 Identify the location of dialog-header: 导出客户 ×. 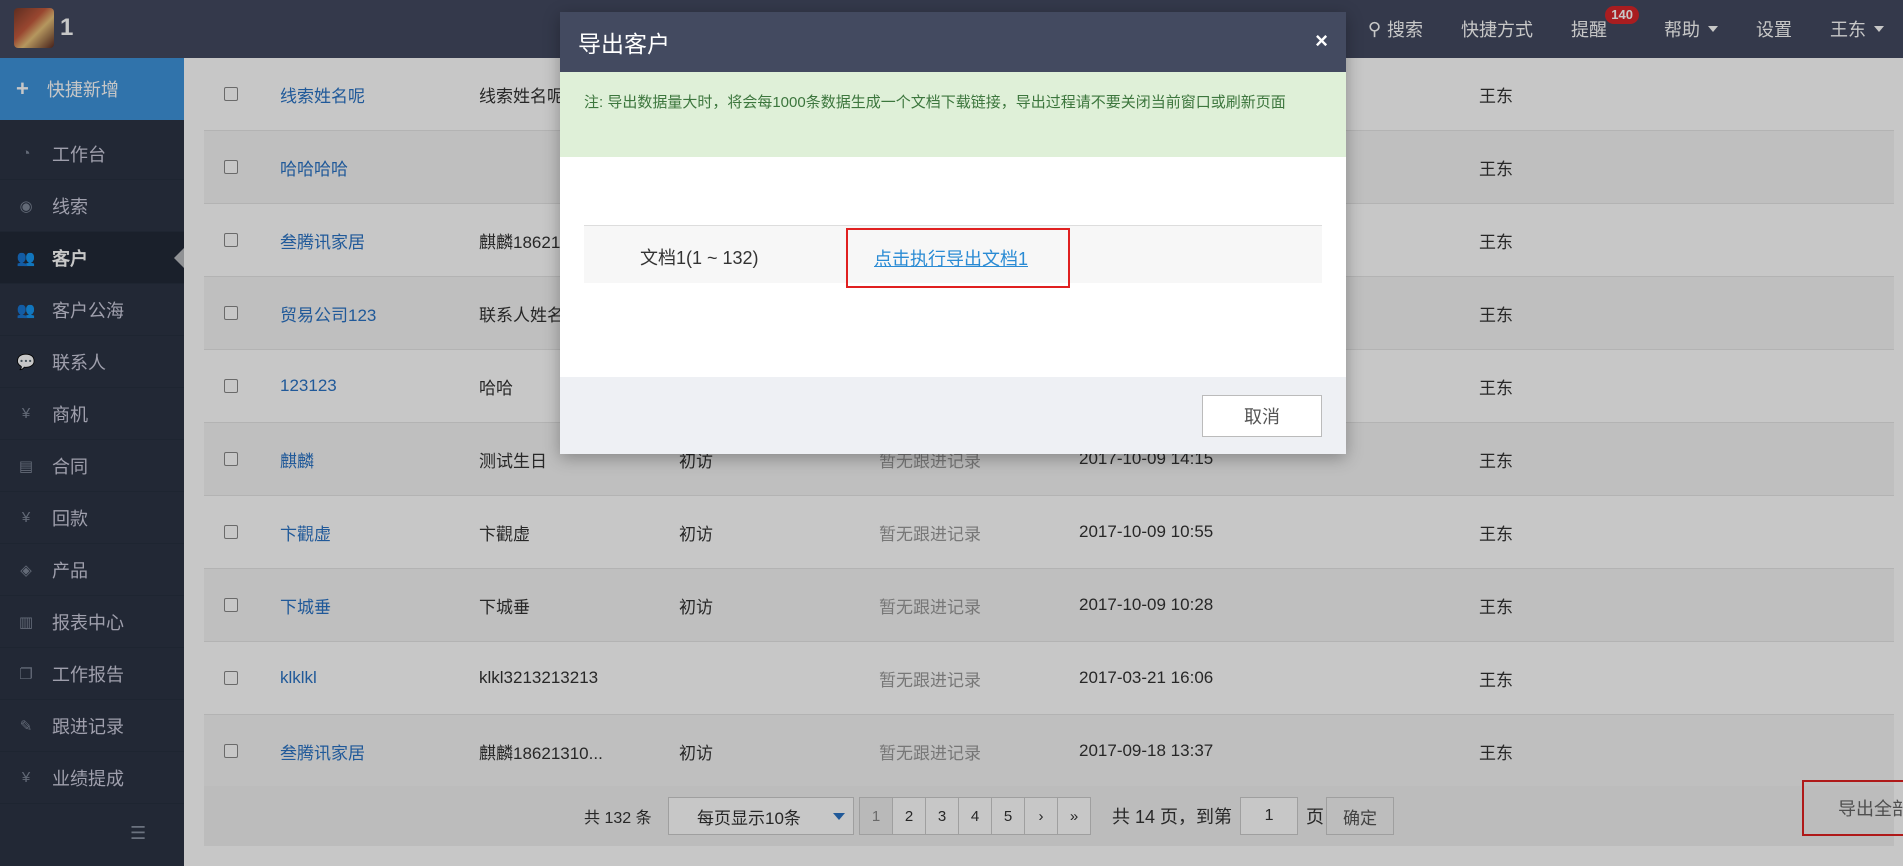
(953, 42).